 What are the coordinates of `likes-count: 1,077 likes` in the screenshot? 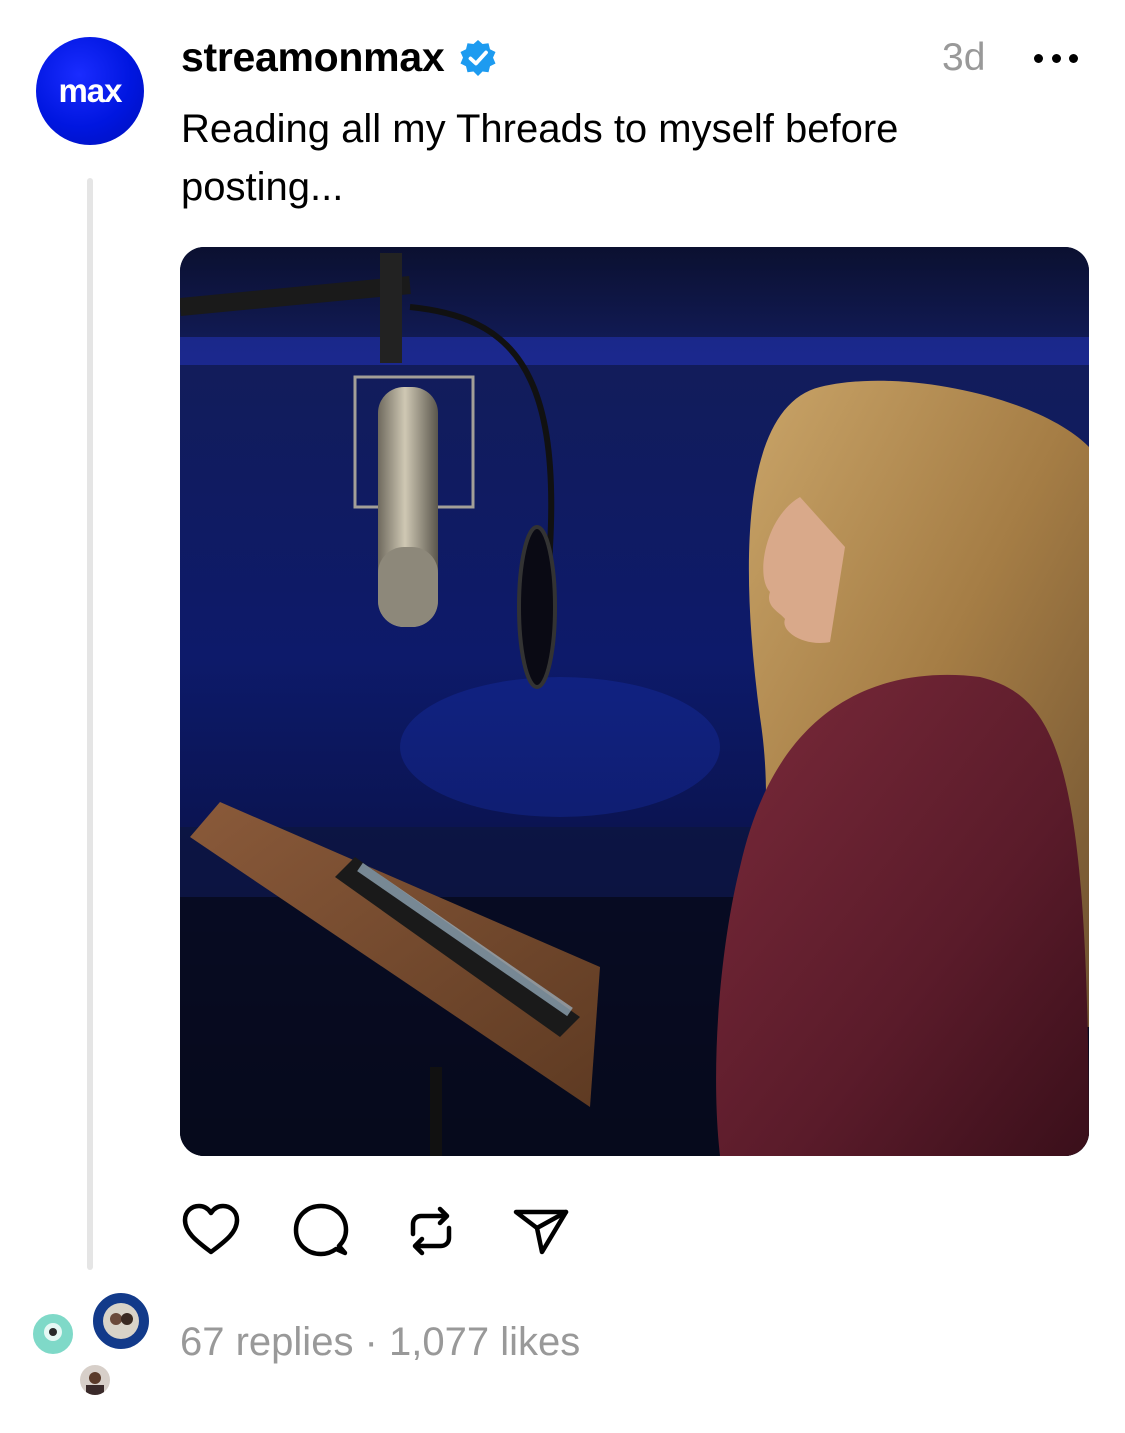 It's located at (484, 1342).